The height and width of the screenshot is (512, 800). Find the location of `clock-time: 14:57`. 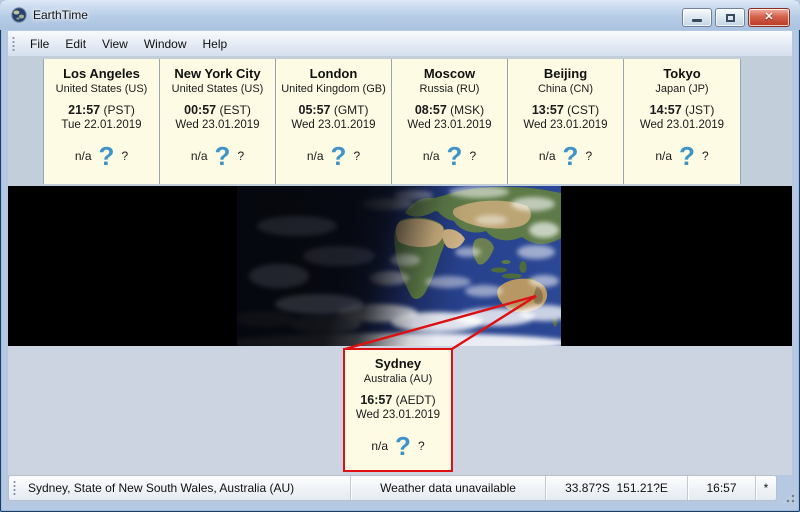

clock-time: 14:57 is located at coordinates (665, 110).